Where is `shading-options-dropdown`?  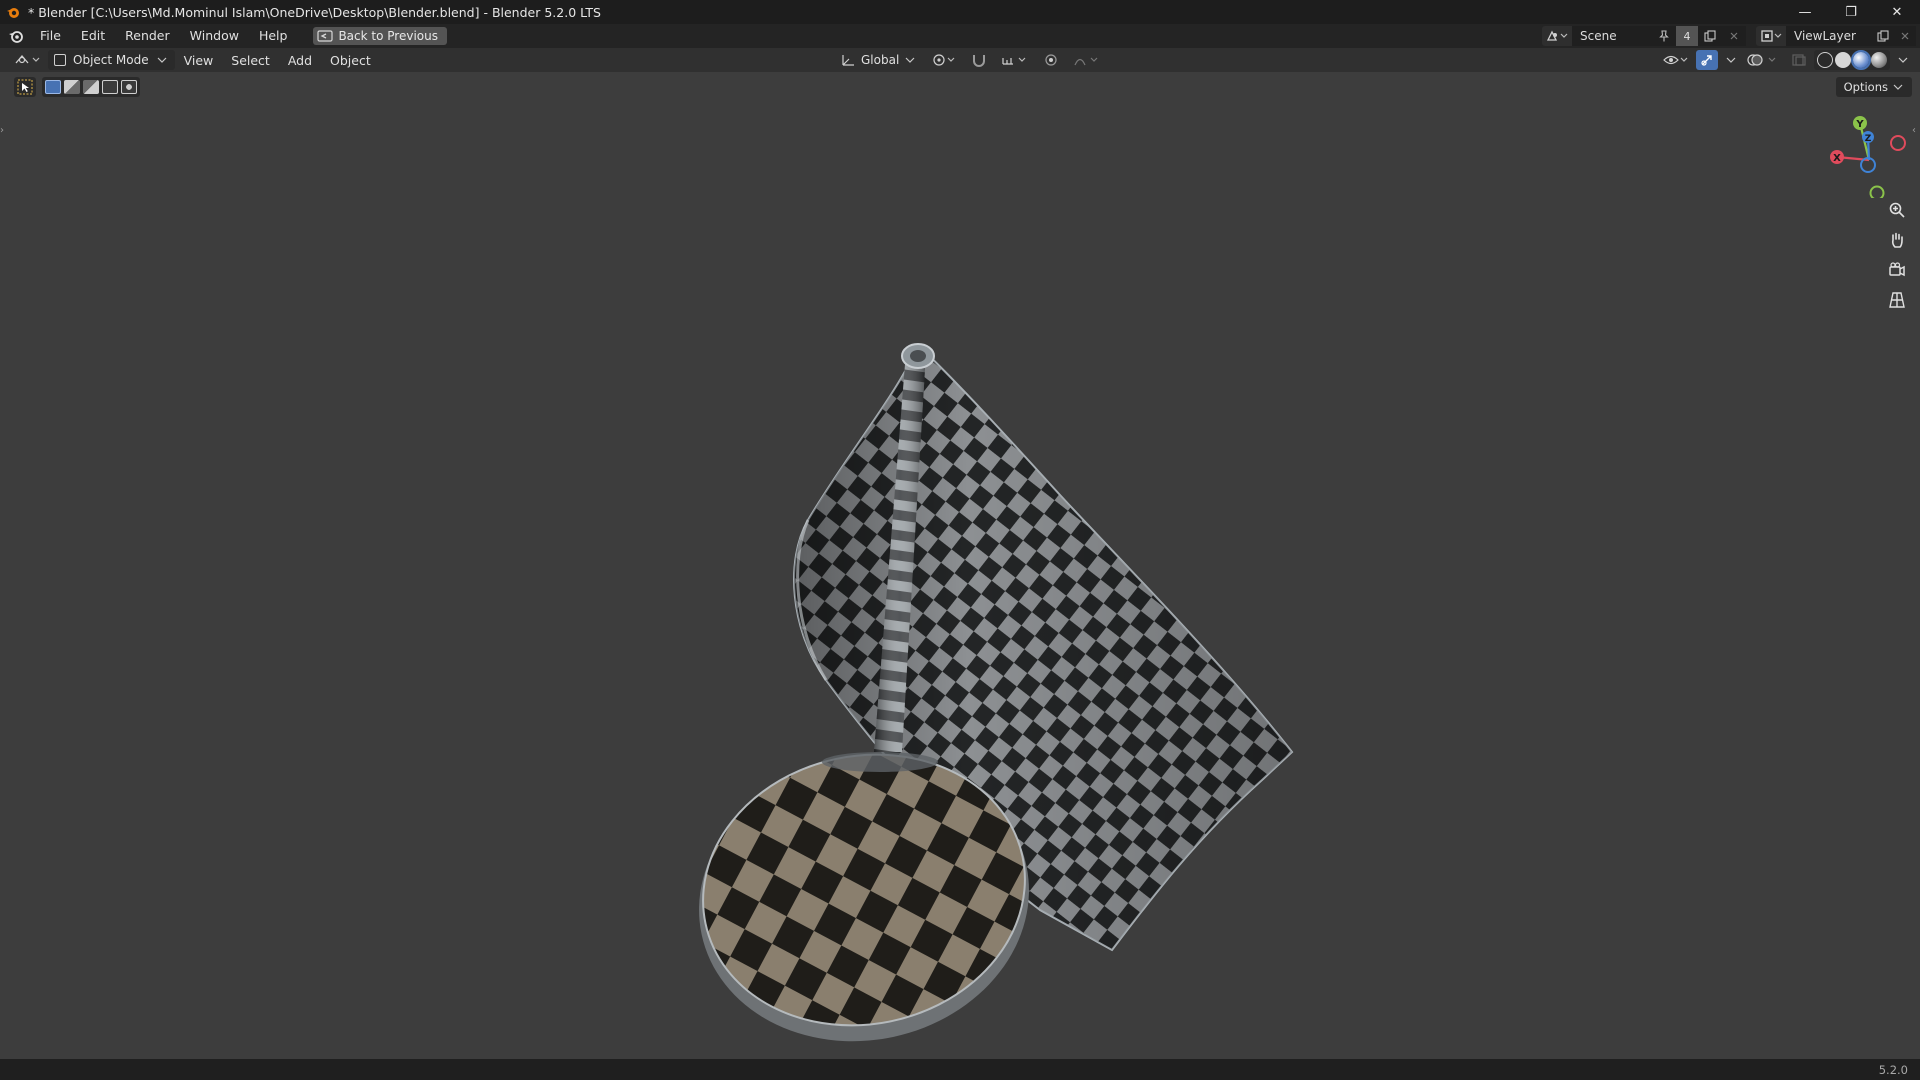 shading-options-dropdown is located at coordinates (1903, 60).